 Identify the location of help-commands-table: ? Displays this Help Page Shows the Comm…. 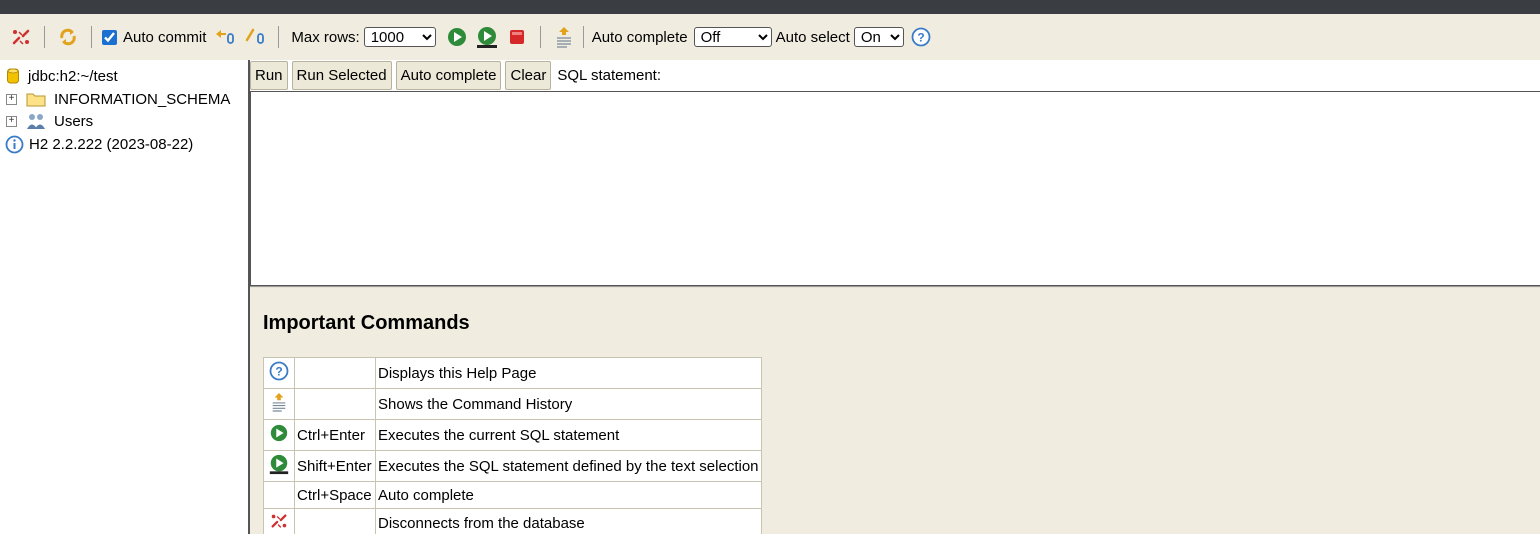
(512, 445).